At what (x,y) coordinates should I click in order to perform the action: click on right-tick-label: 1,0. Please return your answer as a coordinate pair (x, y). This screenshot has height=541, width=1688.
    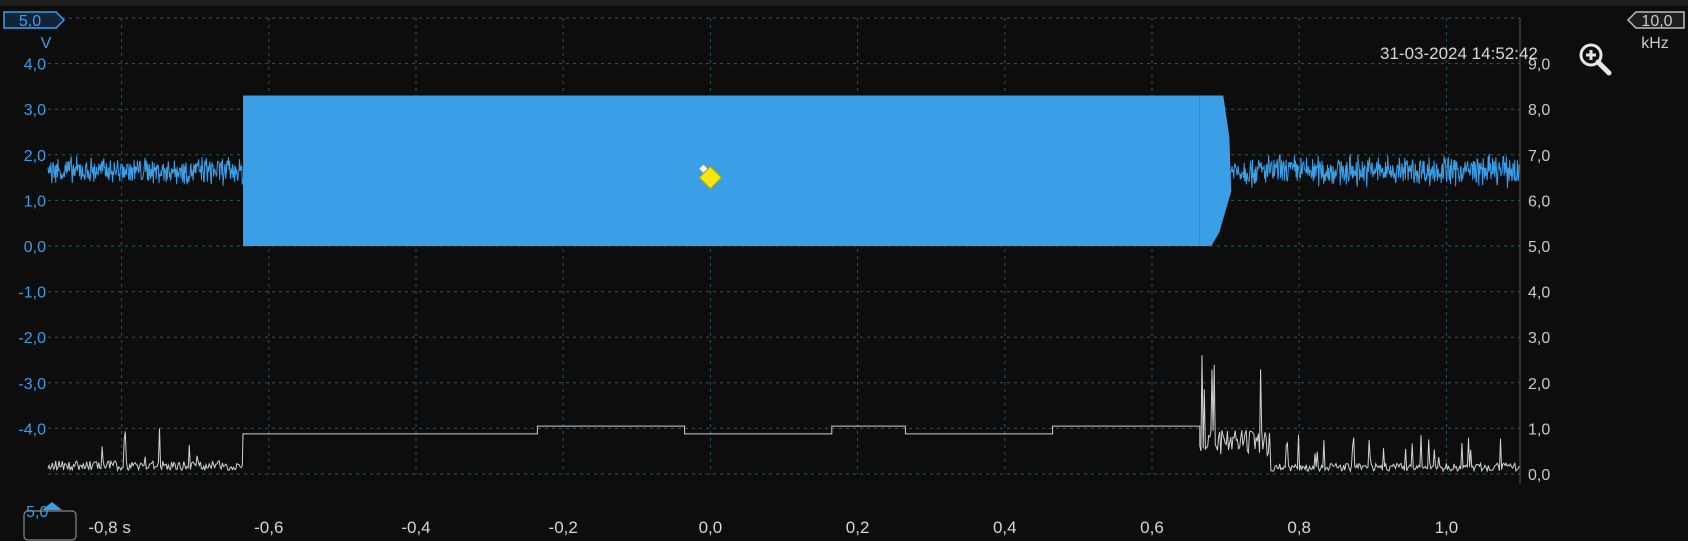
    Looking at the image, I should click on (1539, 429).